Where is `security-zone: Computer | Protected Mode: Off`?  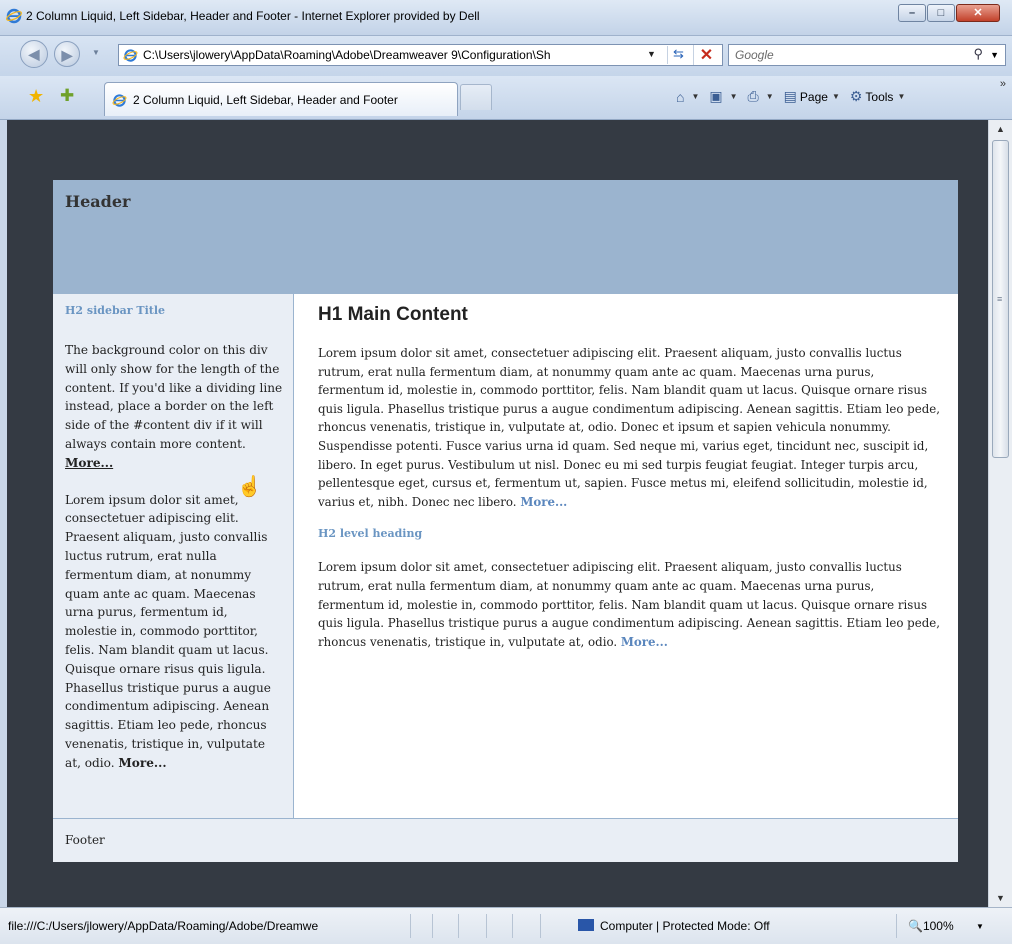 security-zone: Computer | Protected Mode: Off is located at coordinates (674, 926).